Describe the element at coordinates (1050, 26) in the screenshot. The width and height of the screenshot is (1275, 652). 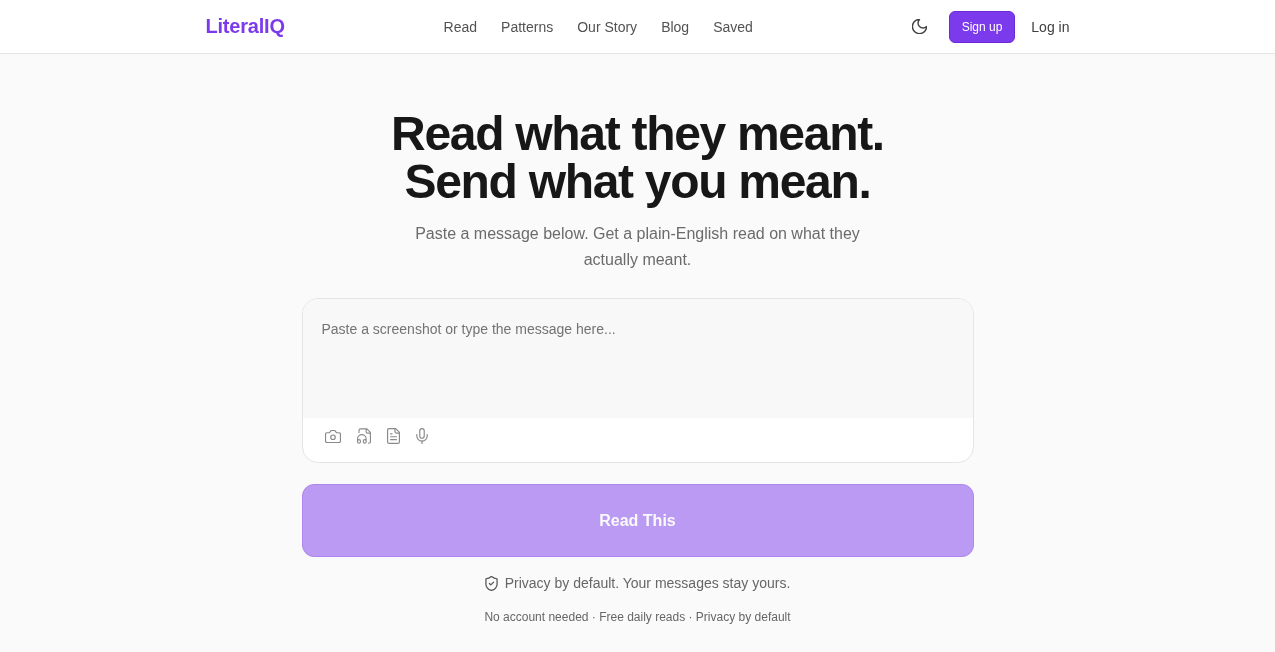
I see `log-in-link: Log in` at that location.